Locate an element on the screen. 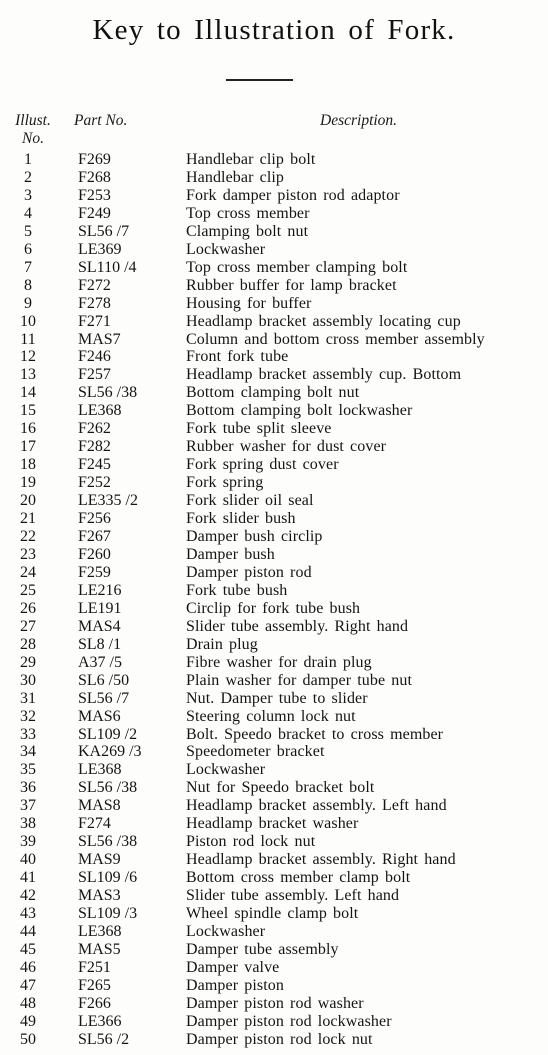 This screenshot has width=548, height=1055. illust-number: 39 is located at coordinates (28, 842).